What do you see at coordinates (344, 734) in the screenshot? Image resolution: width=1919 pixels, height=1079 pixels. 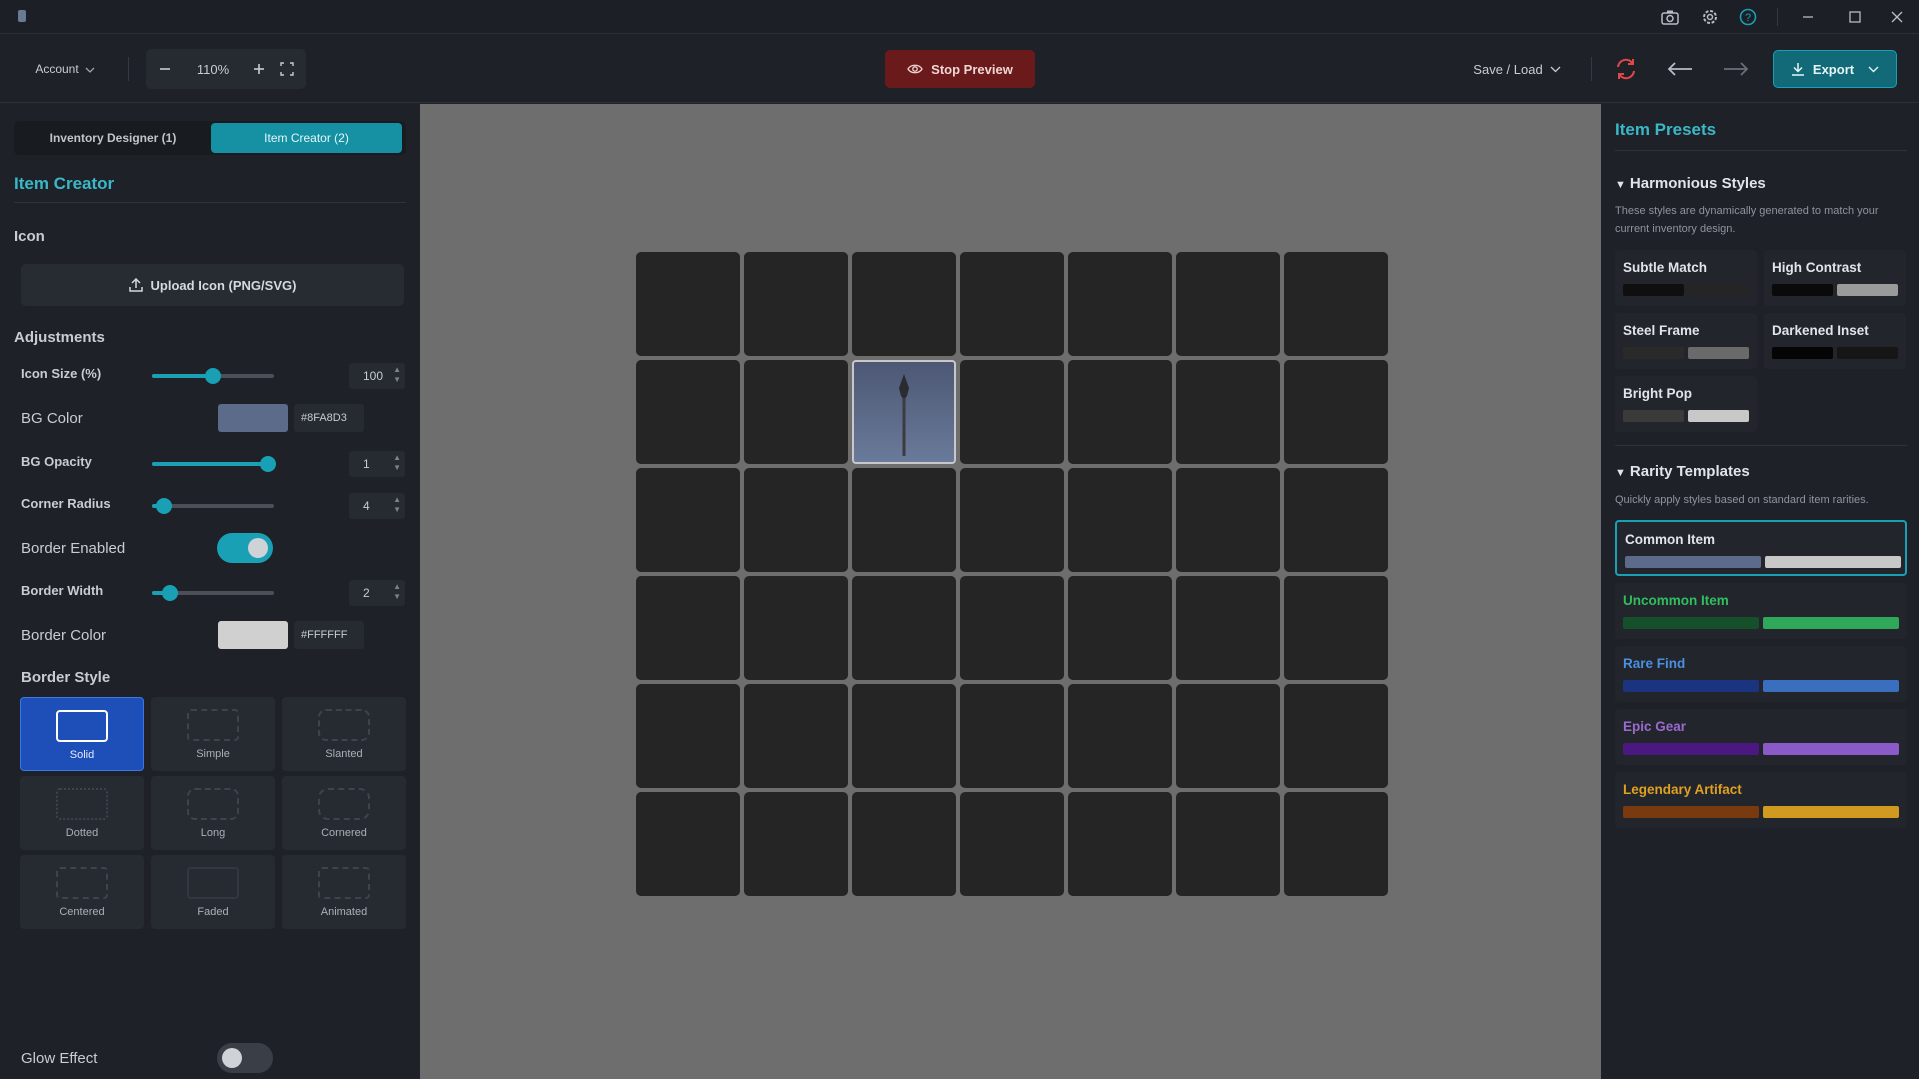 I see `border-style-slanted: Slanted` at bounding box center [344, 734].